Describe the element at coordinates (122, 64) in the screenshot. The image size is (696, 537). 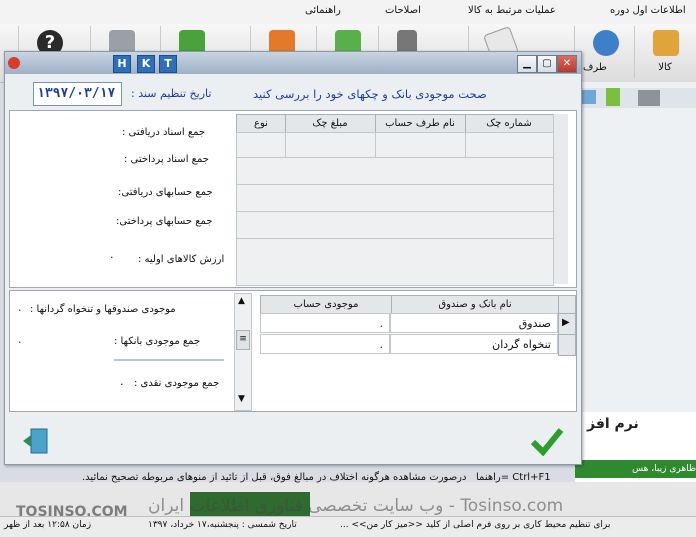
I see `hkt-h-button: H` at that location.